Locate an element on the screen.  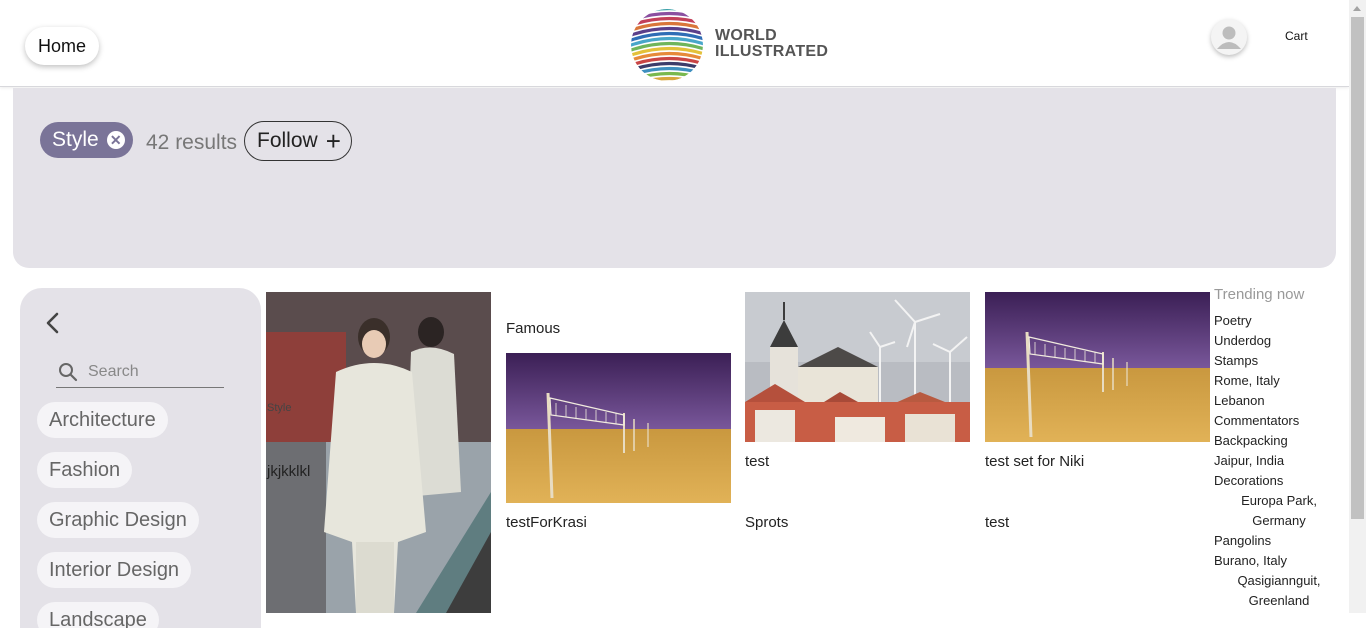
category-chip-interior-design: Interior Design is located at coordinates (114, 570).